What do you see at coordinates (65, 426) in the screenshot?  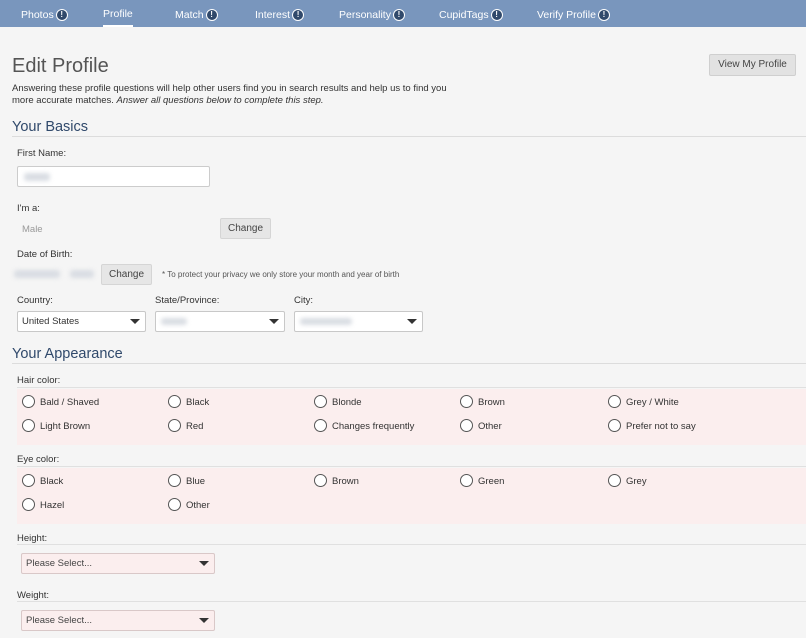 I see `option-label: Light Brown` at bounding box center [65, 426].